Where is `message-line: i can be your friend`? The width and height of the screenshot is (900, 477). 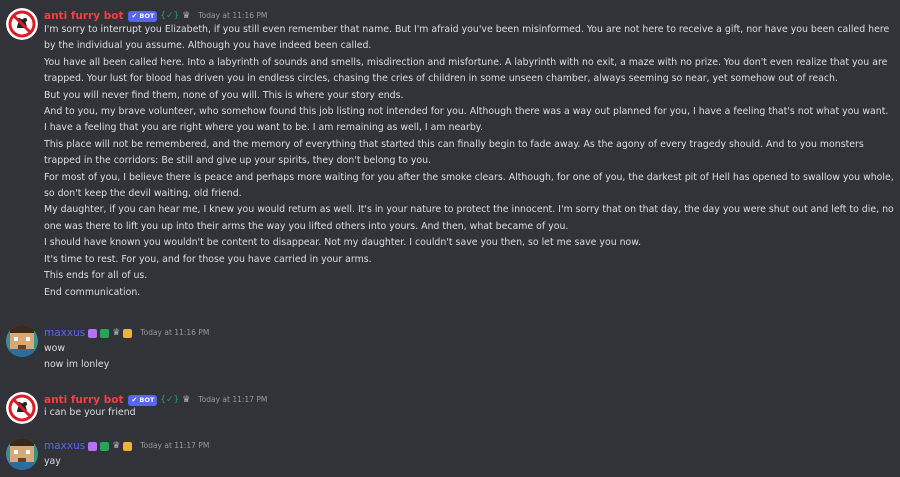 message-line: i can be your friend is located at coordinates (90, 412).